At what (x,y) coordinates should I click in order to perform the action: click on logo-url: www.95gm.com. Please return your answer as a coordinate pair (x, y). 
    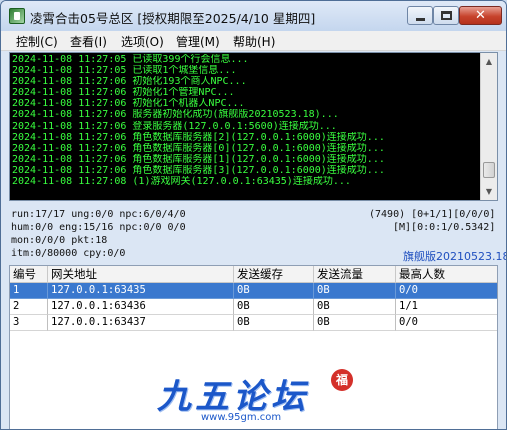
    Looking at the image, I should click on (241, 417).